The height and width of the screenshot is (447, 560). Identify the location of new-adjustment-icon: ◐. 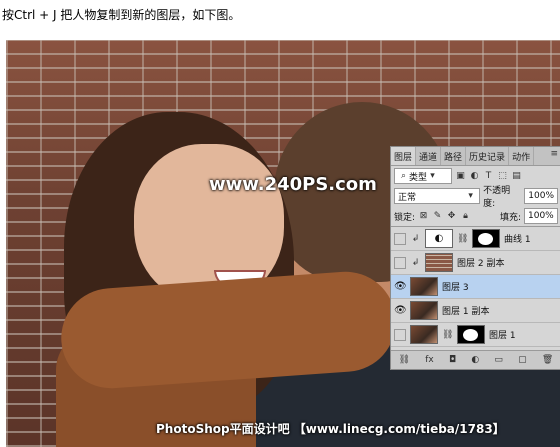
(475, 360).